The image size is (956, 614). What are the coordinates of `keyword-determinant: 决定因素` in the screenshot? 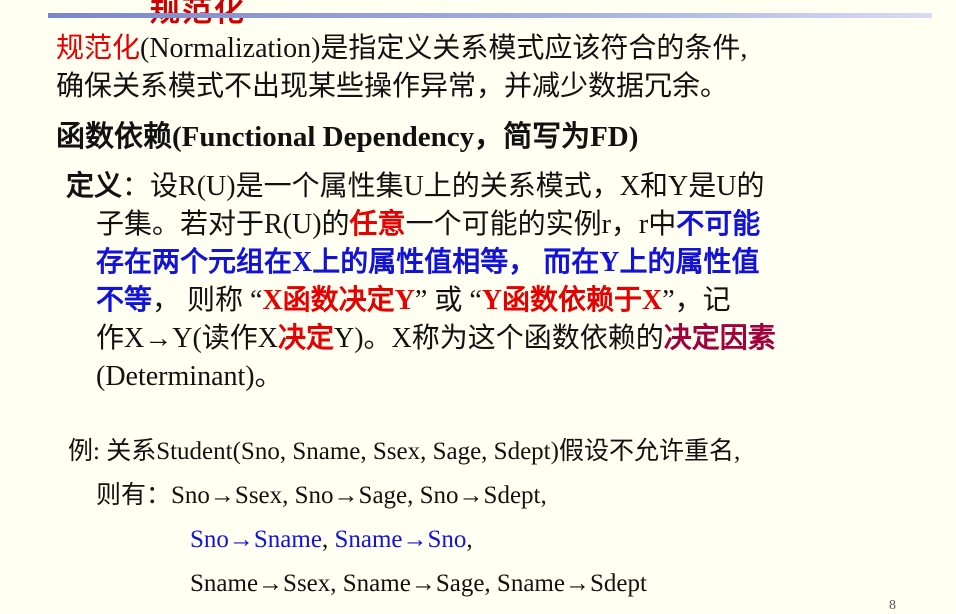 It's located at (719, 338).